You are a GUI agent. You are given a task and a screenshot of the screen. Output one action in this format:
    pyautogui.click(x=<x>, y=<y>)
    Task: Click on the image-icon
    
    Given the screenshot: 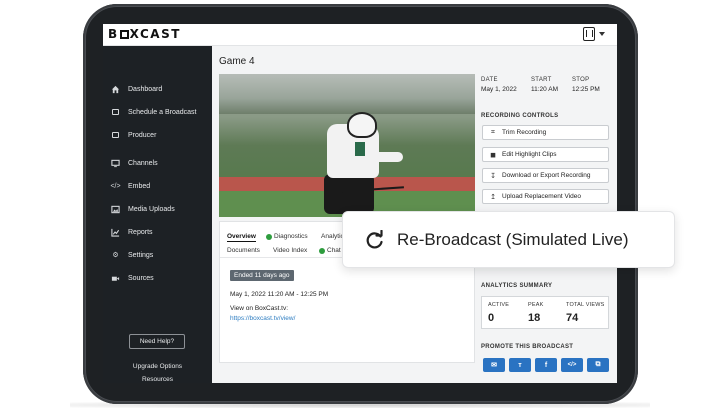 What is the action you would take?
    pyautogui.click(x=115, y=209)
    